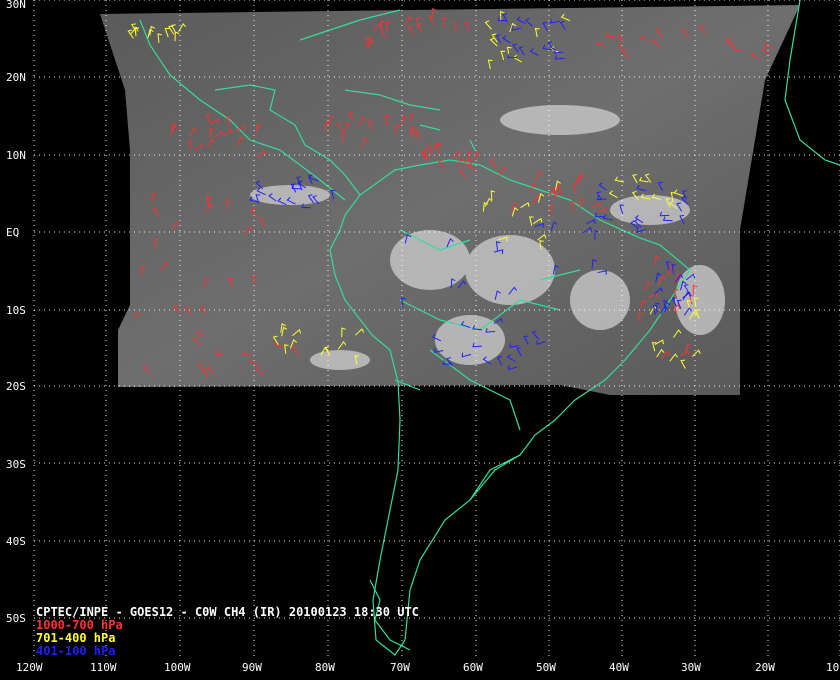 The height and width of the screenshot is (680, 840). What do you see at coordinates (16, 77) in the screenshot?
I see `lat-label-20n: 20N` at bounding box center [16, 77].